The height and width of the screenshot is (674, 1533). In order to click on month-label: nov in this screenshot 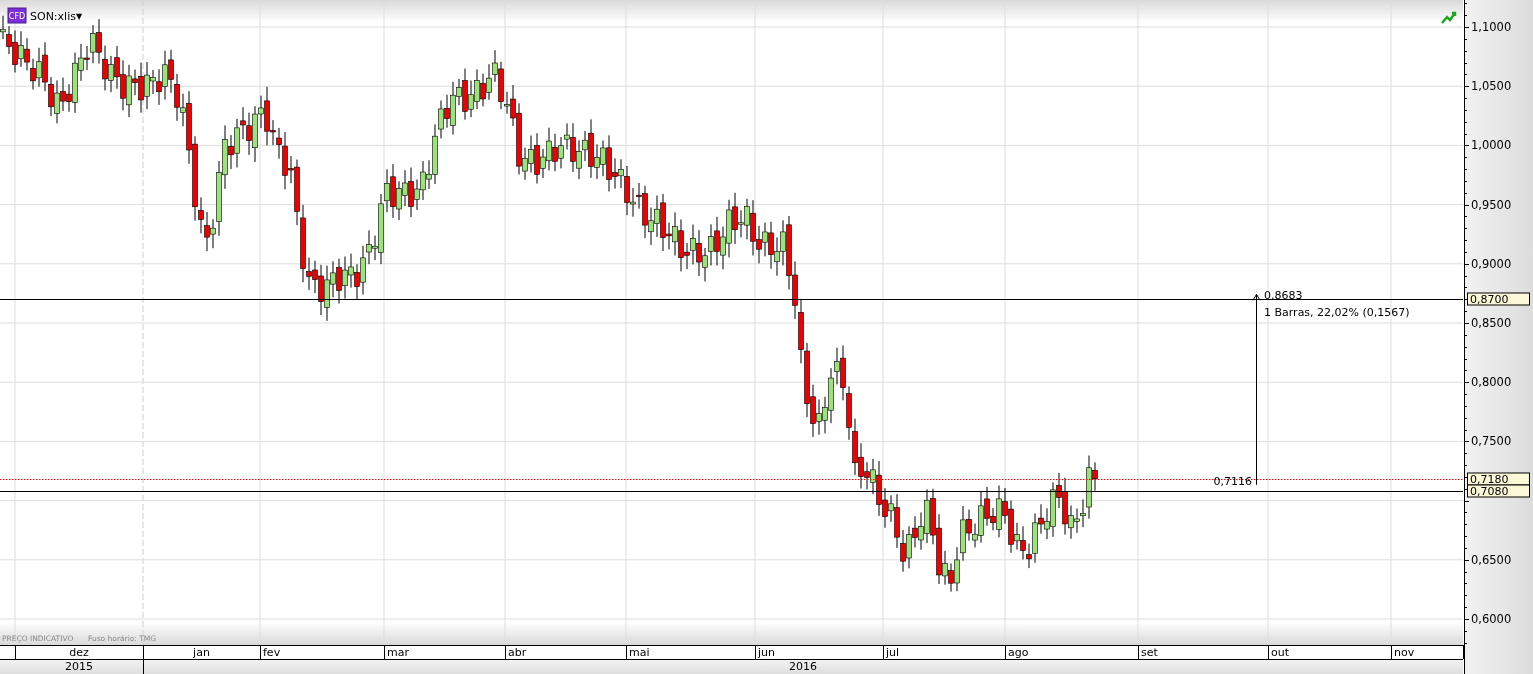, I will do `click(1404, 652)`.